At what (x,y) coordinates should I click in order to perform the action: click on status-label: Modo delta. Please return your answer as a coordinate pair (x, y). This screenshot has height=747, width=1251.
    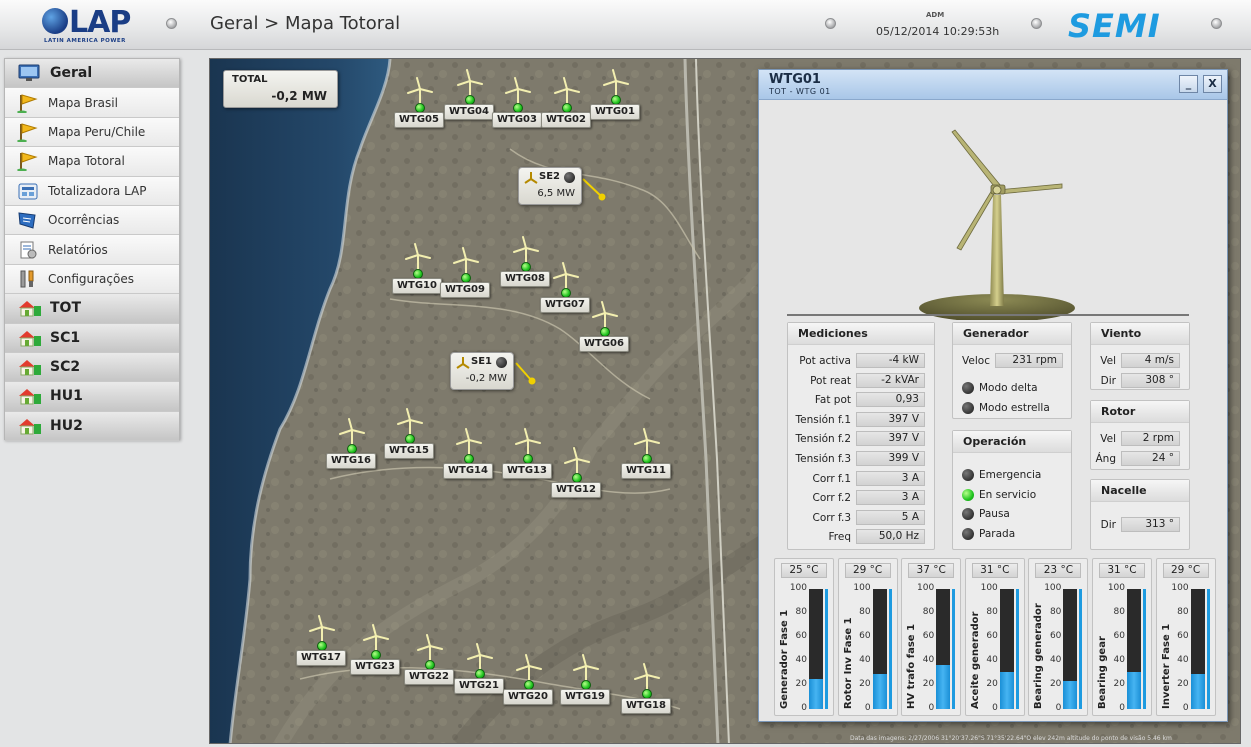
    Looking at the image, I should click on (1008, 388).